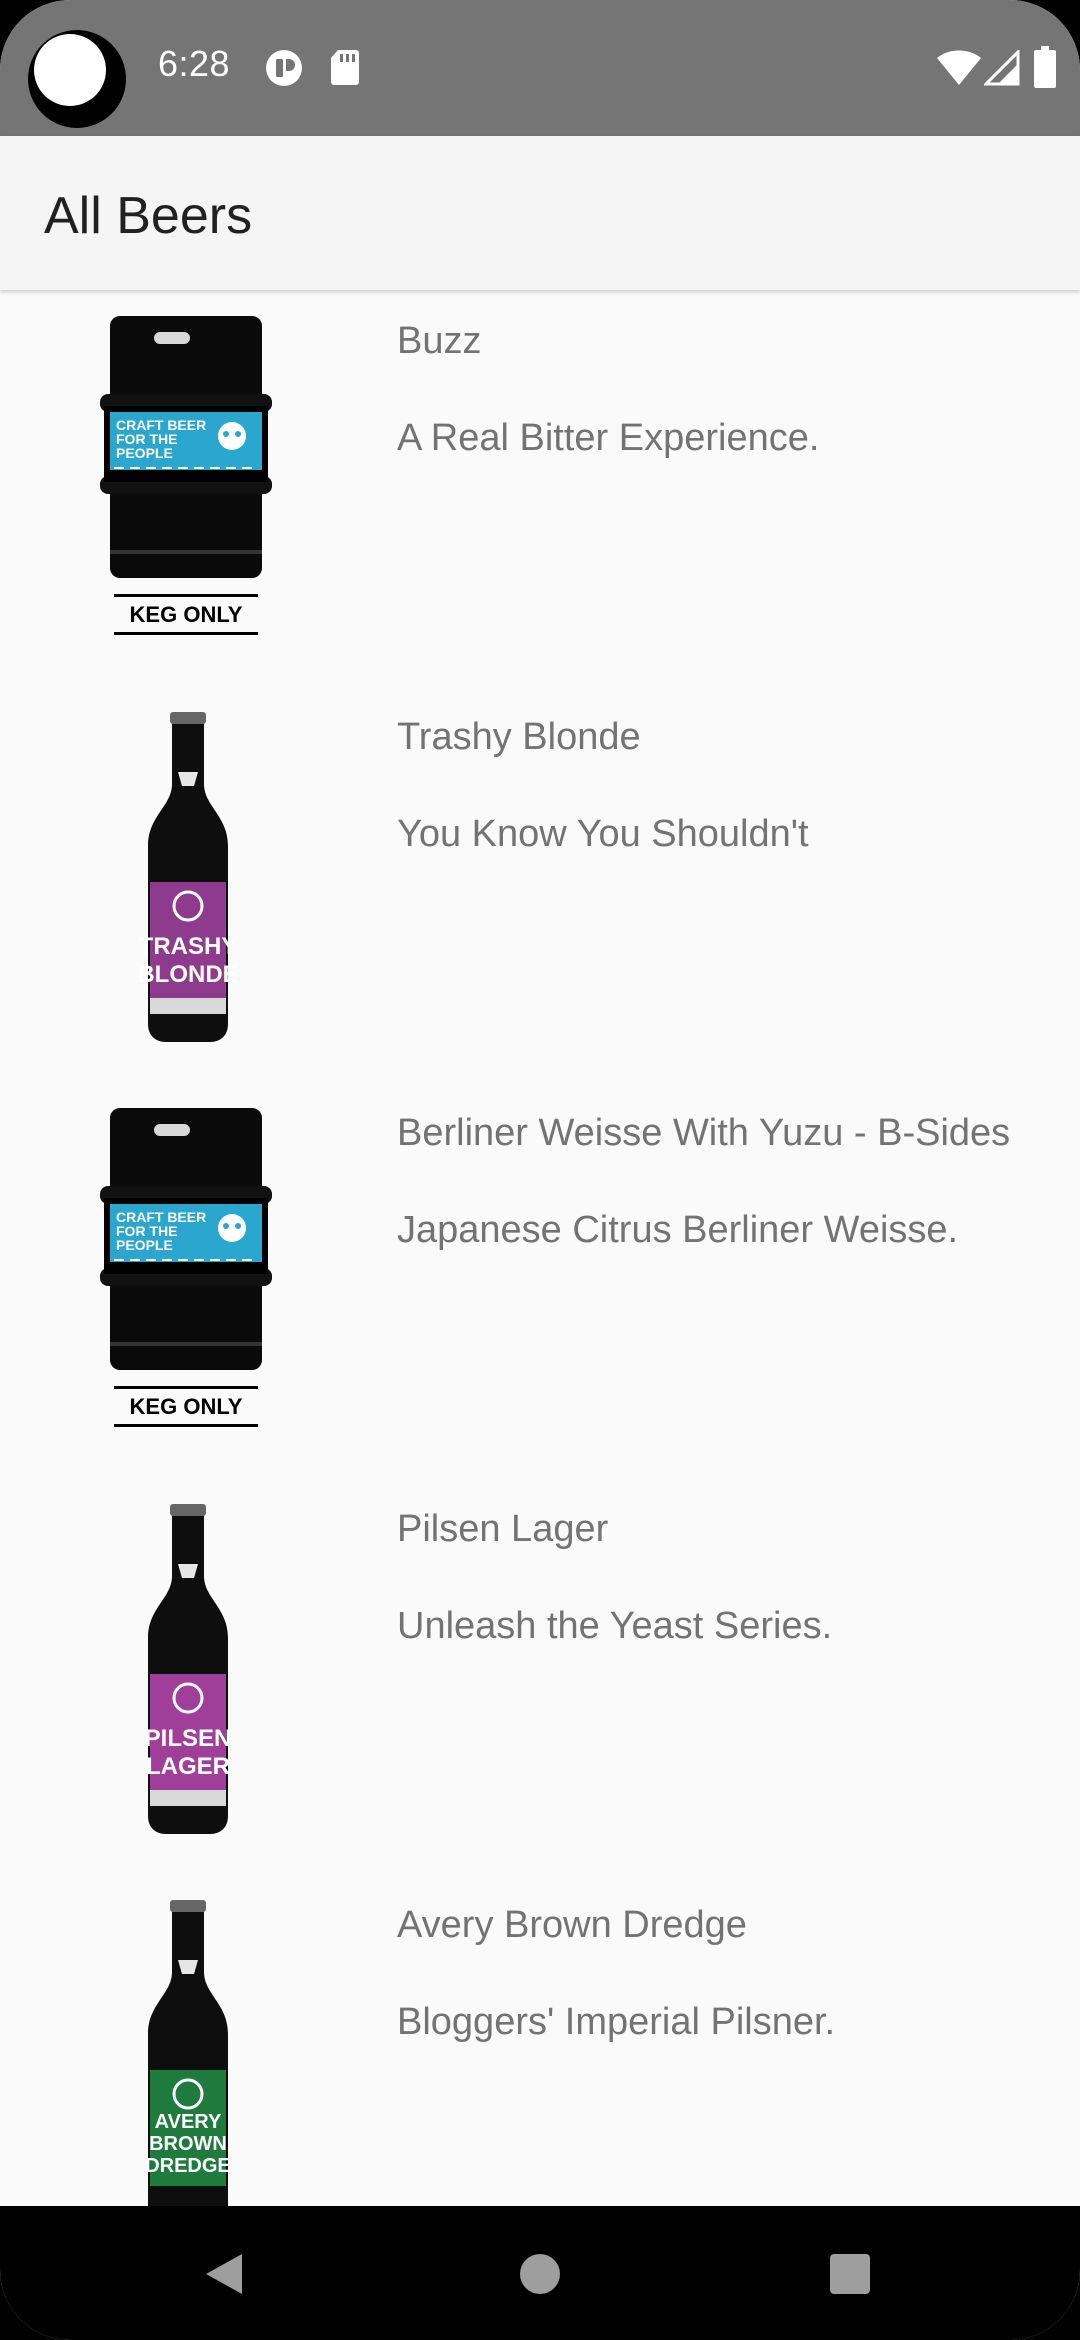  What do you see at coordinates (615, 1626) in the screenshot?
I see `beer-tagline: Unleash the Yeast Series.` at bounding box center [615, 1626].